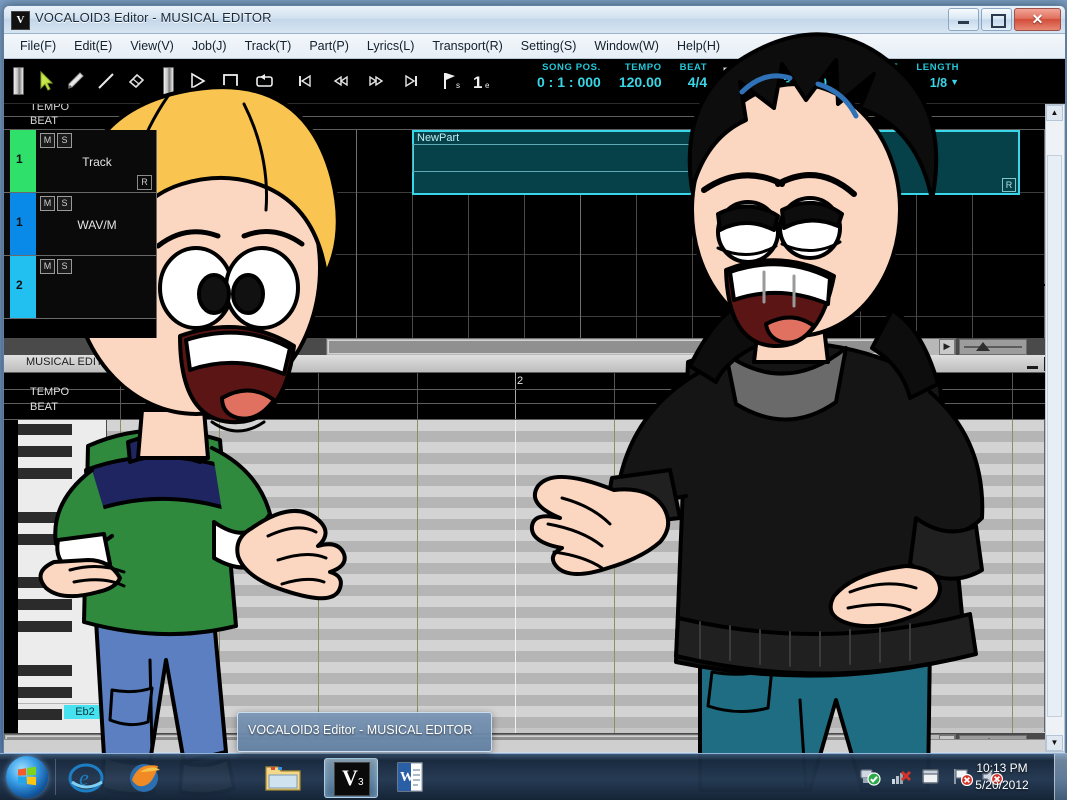 This screenshot has height=800, width=1067. I want to click on track-row-3: 2 M S, so click(80, 287).